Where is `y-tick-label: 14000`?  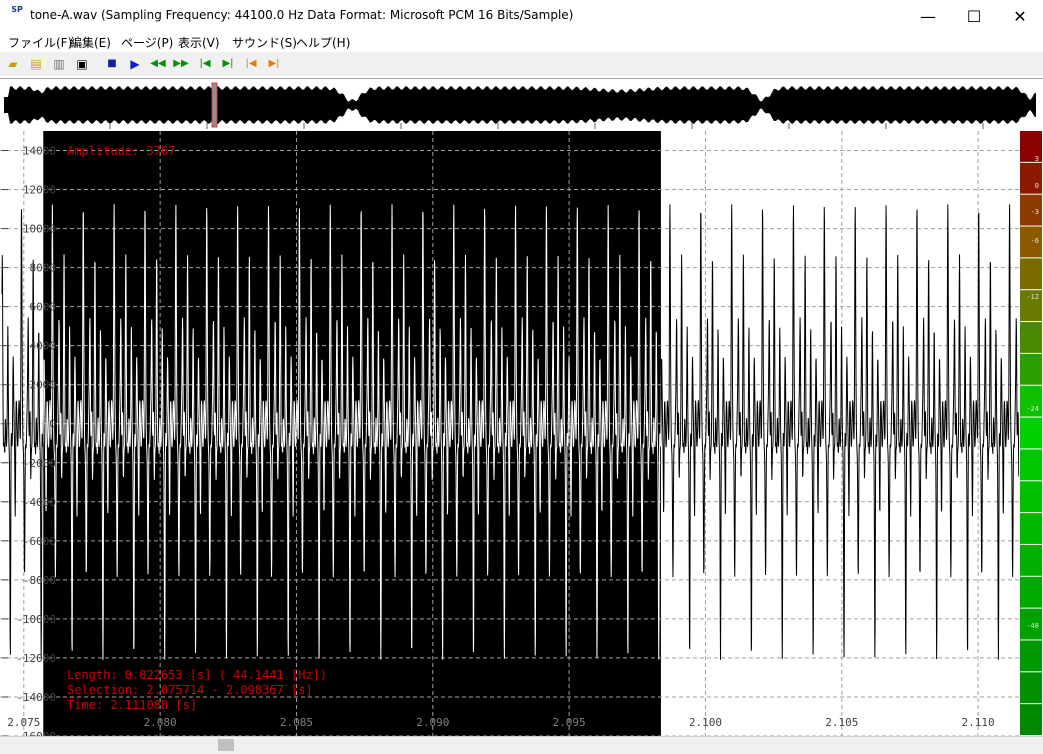 y-tick-label: 14000 is located at coordinates (39, 151).